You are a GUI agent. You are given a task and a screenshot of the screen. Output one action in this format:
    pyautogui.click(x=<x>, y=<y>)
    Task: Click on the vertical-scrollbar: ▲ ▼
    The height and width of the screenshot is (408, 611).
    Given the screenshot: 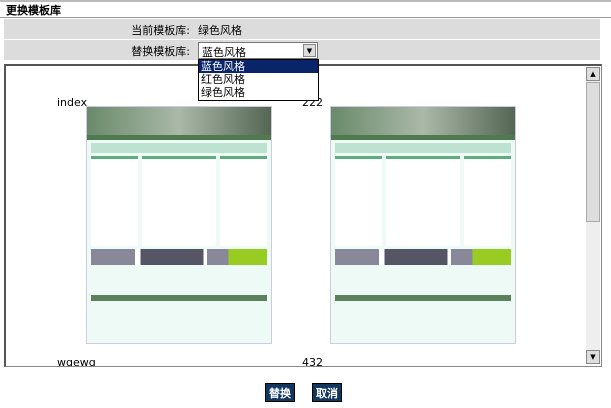 What is the action you would take?
    pyautogui.click(x=593, y=215)
    